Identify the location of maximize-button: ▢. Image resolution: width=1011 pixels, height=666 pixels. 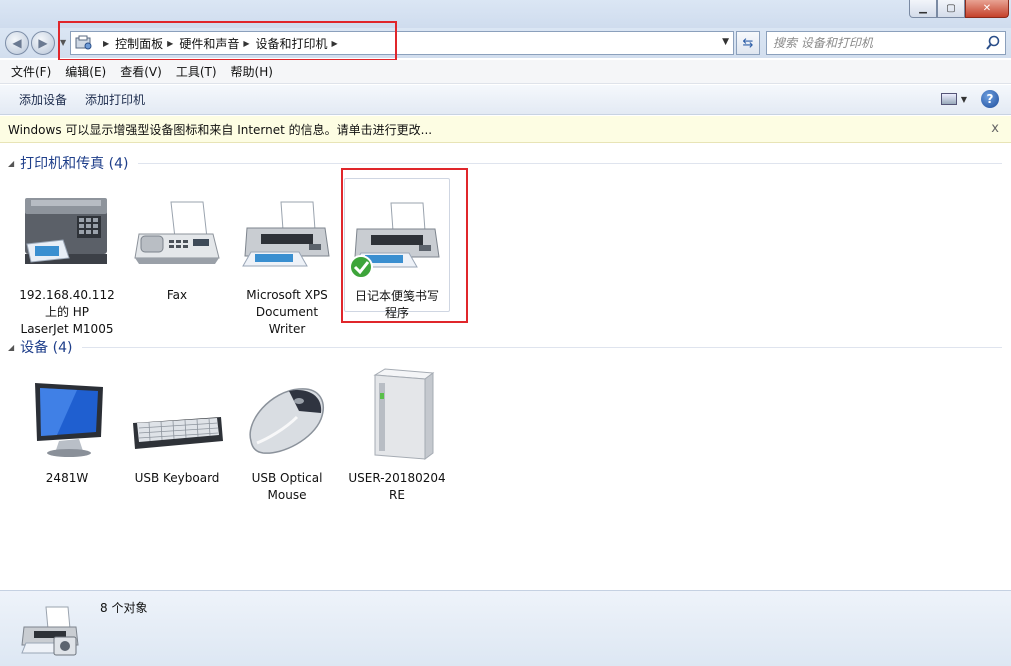
(951, 9).